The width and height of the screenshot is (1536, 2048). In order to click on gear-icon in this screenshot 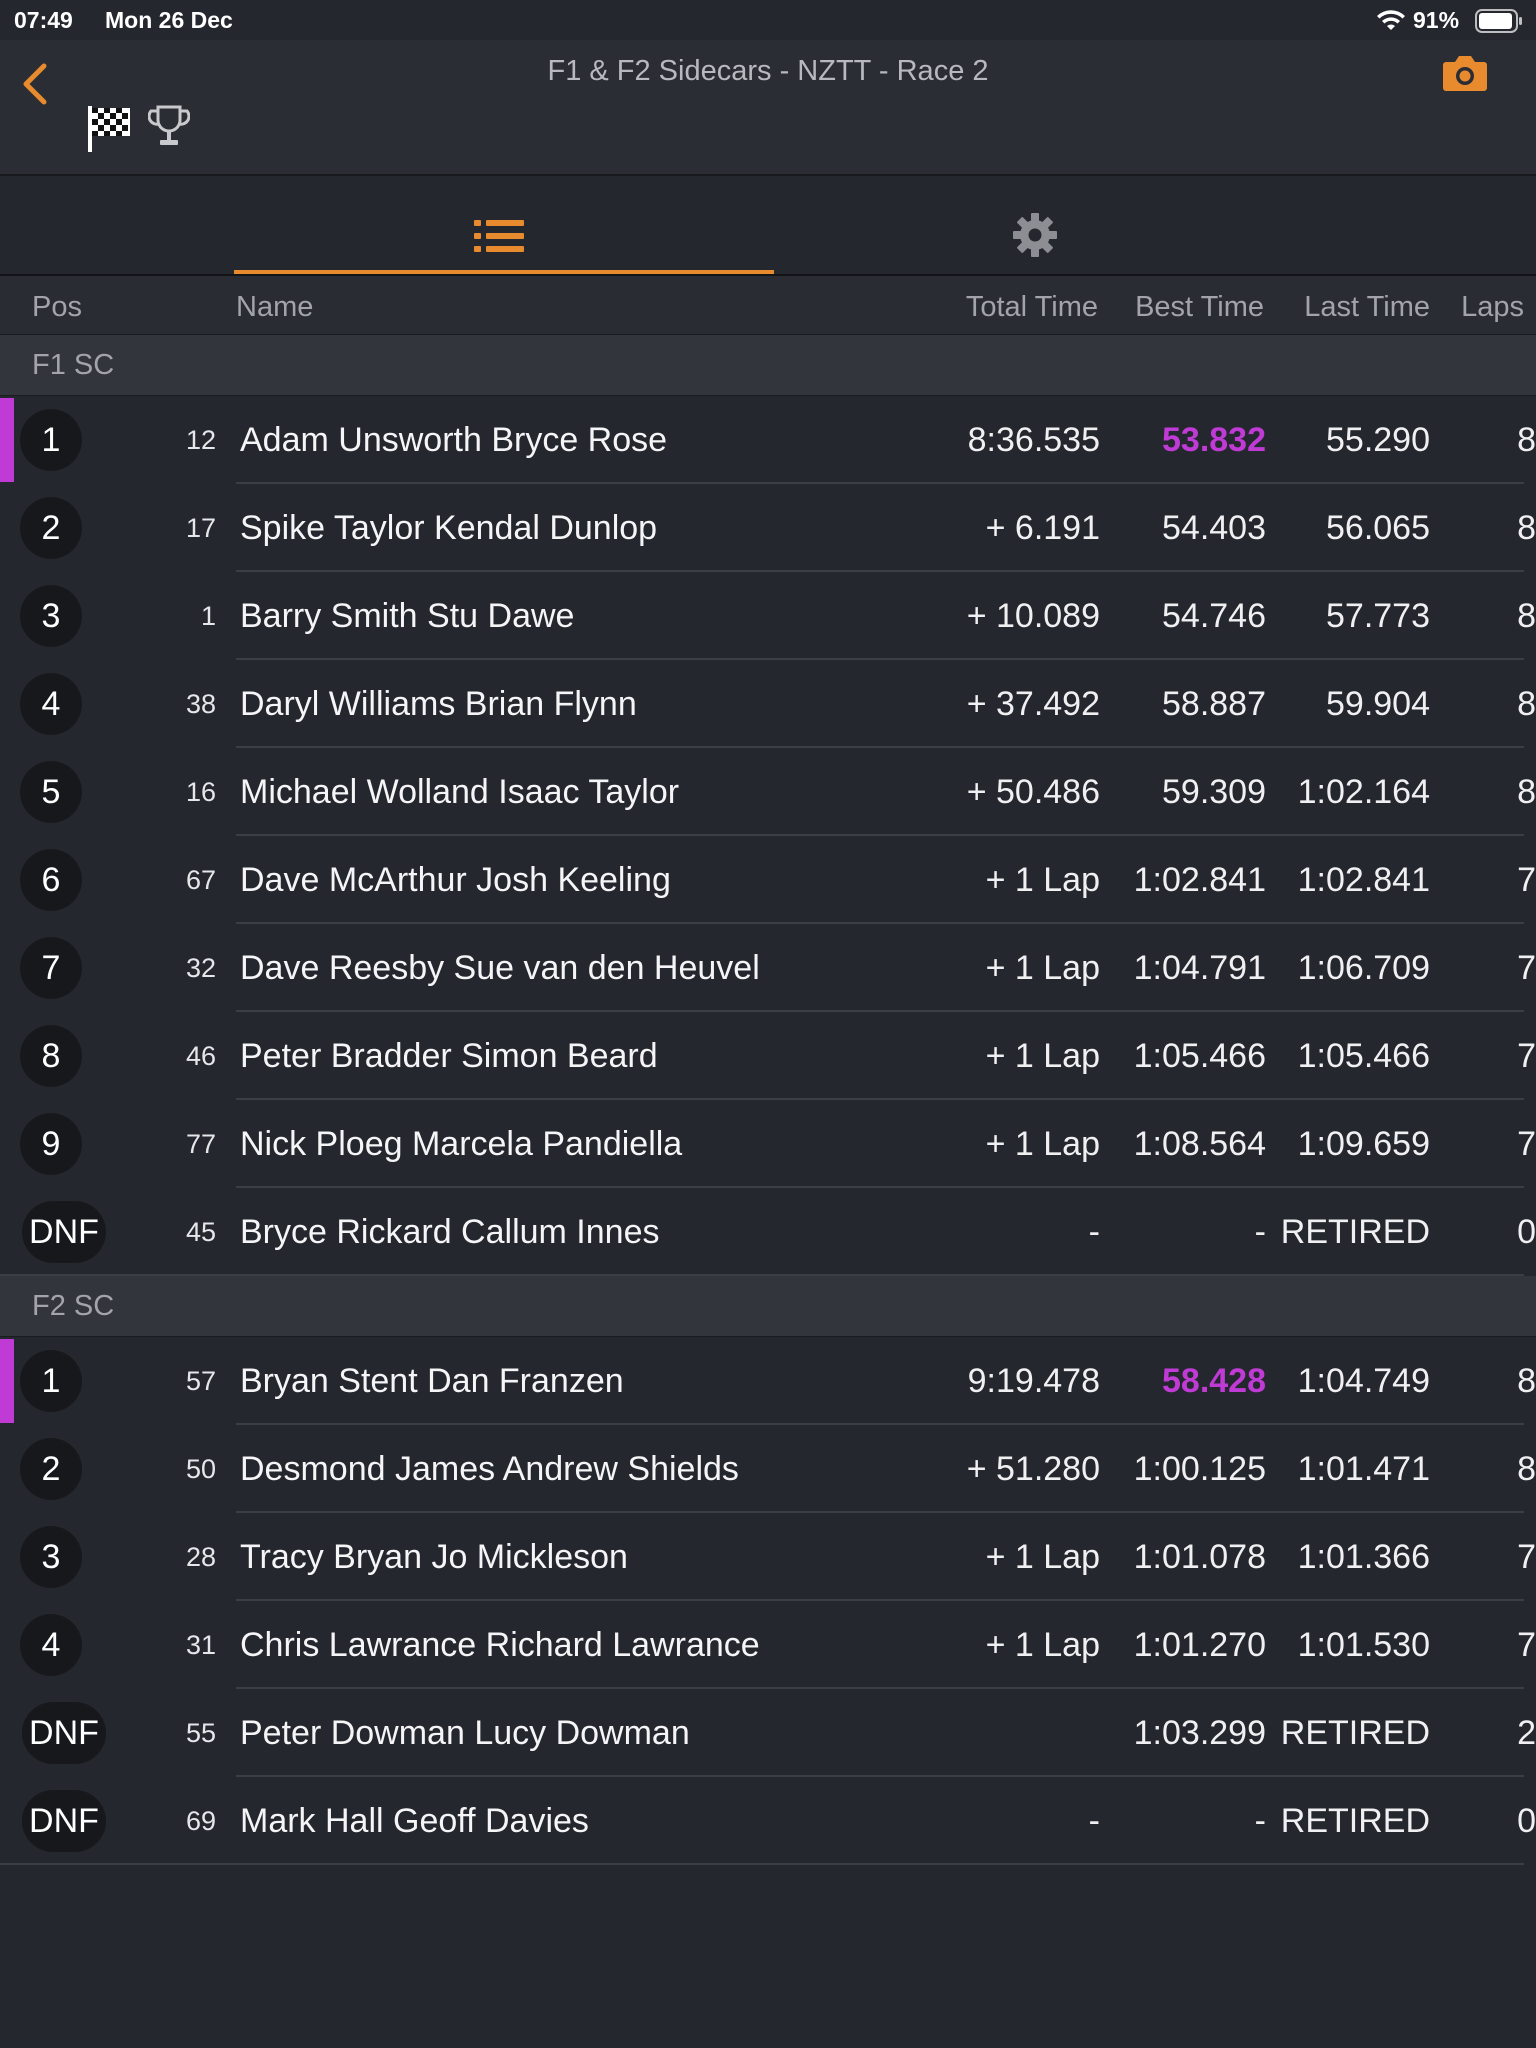, I will do `click(1035, 235)`.